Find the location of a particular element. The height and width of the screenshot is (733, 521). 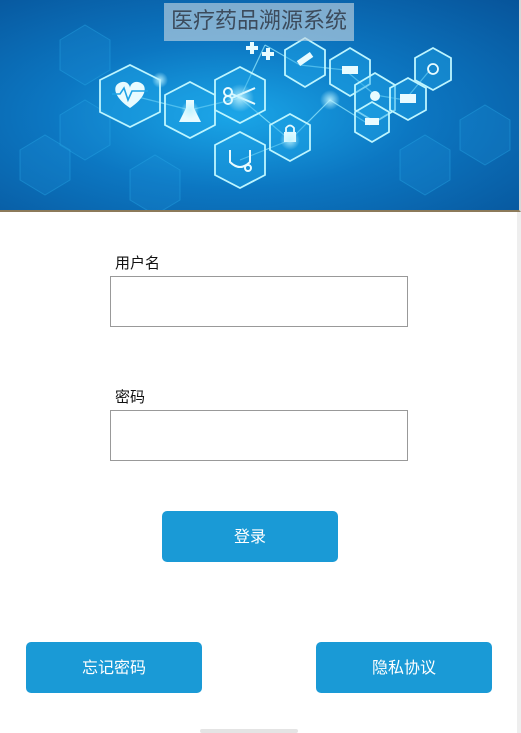

username-label: 用户名 is located at coordinates (138, 263).